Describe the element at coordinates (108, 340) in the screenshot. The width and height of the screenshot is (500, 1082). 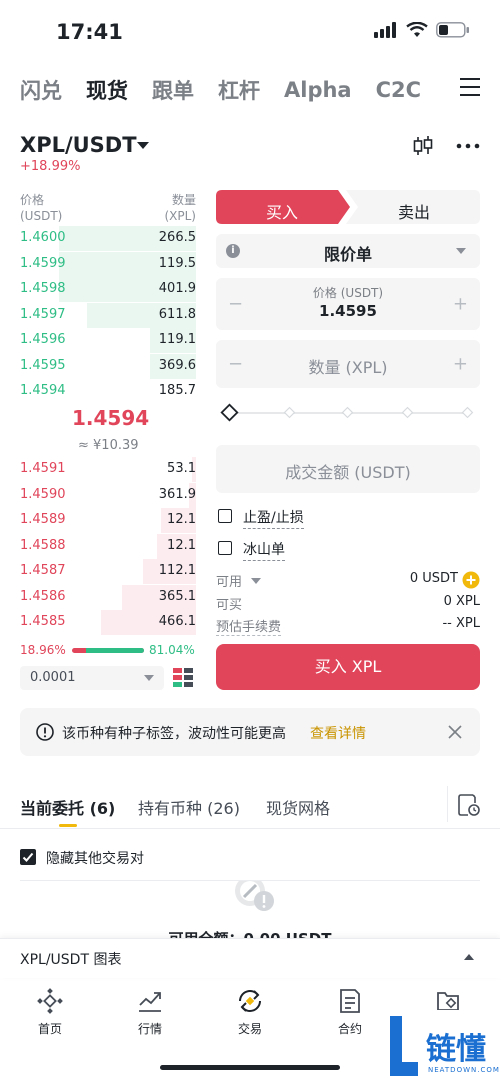
I see `orderbook-row: 1.4596 119.1` at that location.